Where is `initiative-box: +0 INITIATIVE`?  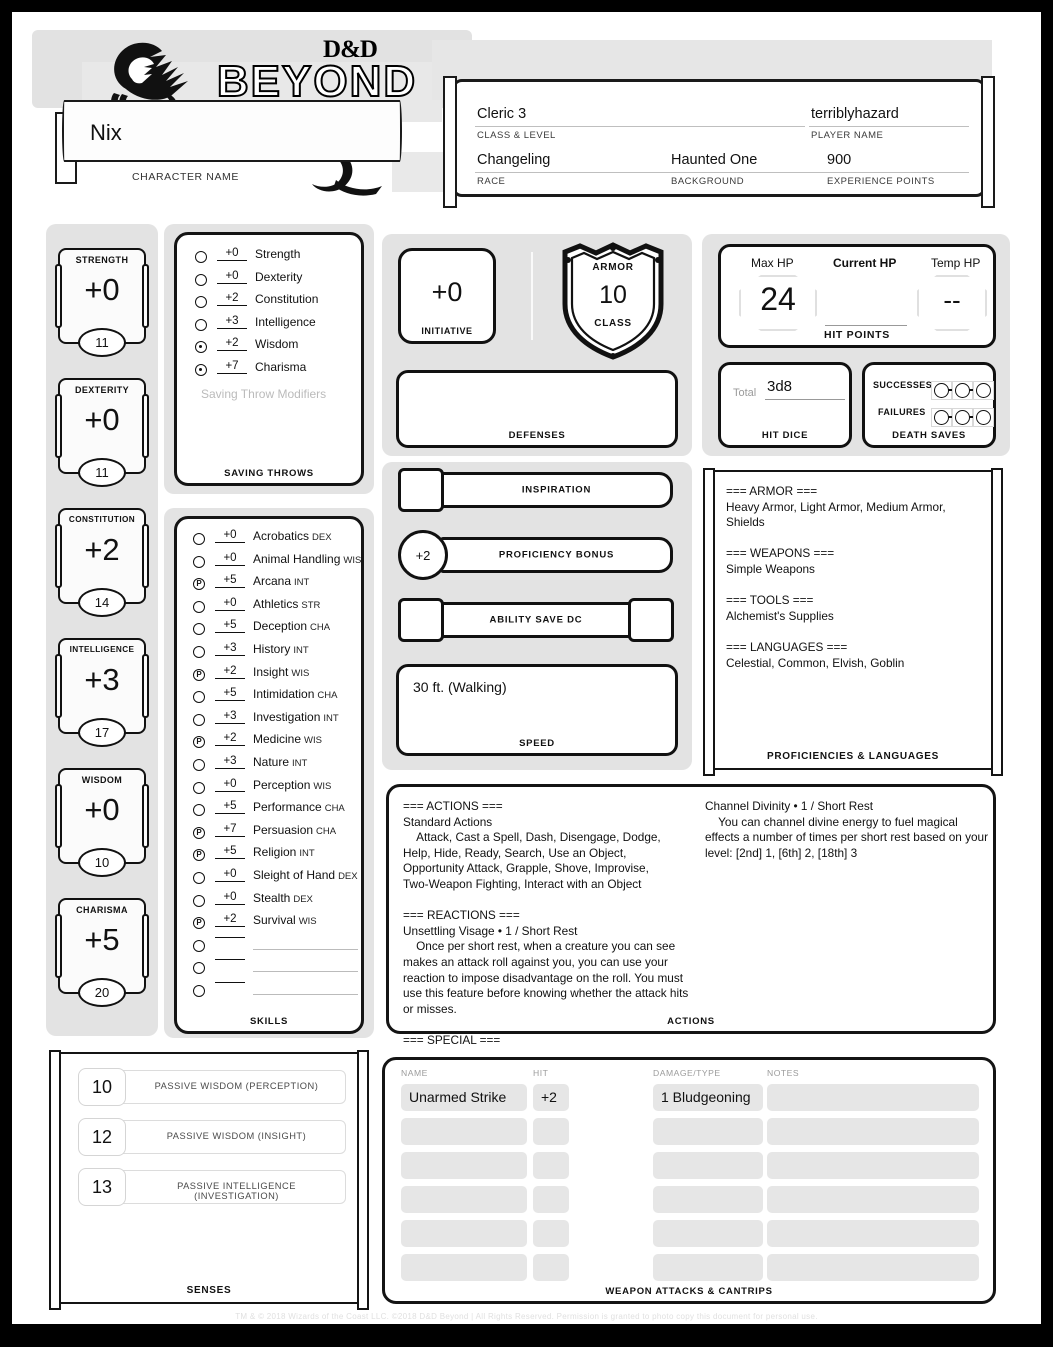 initiative-box: +0 INITIATIVE is located at coordinates (447, 296).